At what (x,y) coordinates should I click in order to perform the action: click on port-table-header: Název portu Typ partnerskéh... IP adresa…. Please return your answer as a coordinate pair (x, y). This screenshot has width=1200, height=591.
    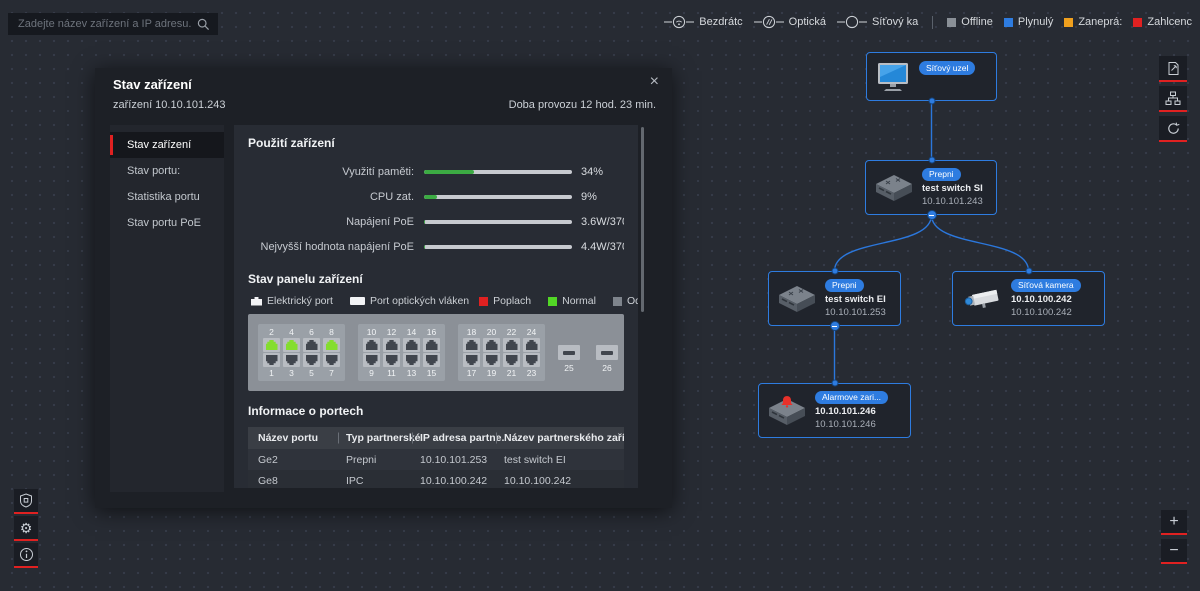
    Looking at the image, I should click on (436, 438).